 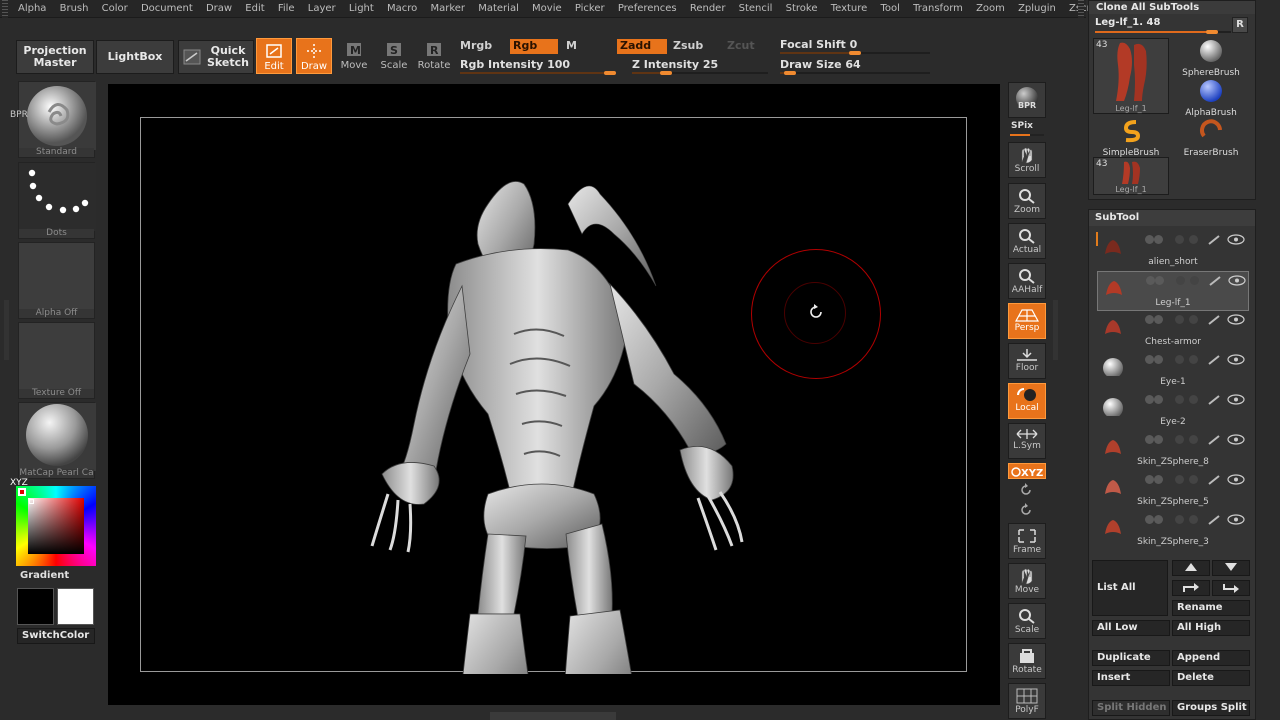 I want to click on lsym-shelf-button: L.Sym, so click(x=1027, y=441).